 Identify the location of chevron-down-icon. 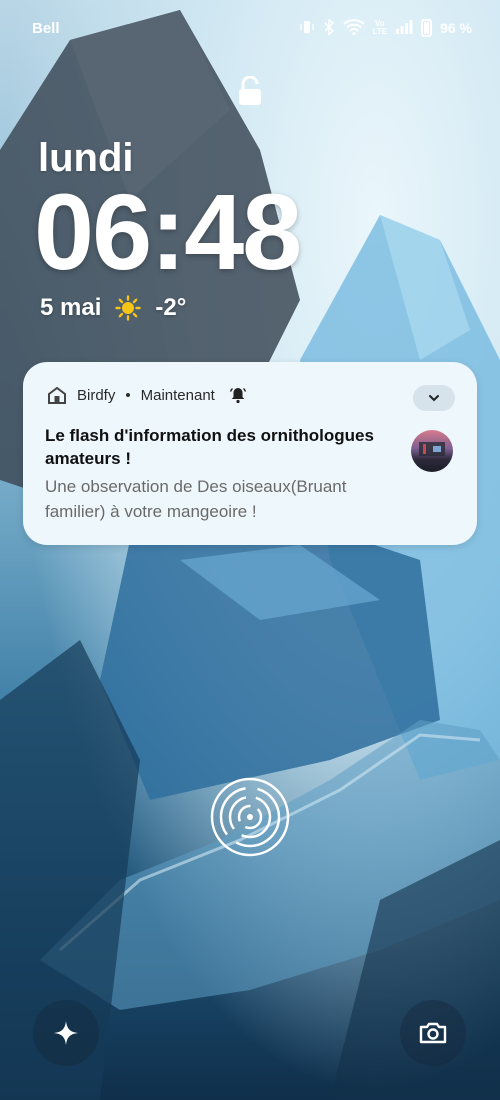
(434, 398).